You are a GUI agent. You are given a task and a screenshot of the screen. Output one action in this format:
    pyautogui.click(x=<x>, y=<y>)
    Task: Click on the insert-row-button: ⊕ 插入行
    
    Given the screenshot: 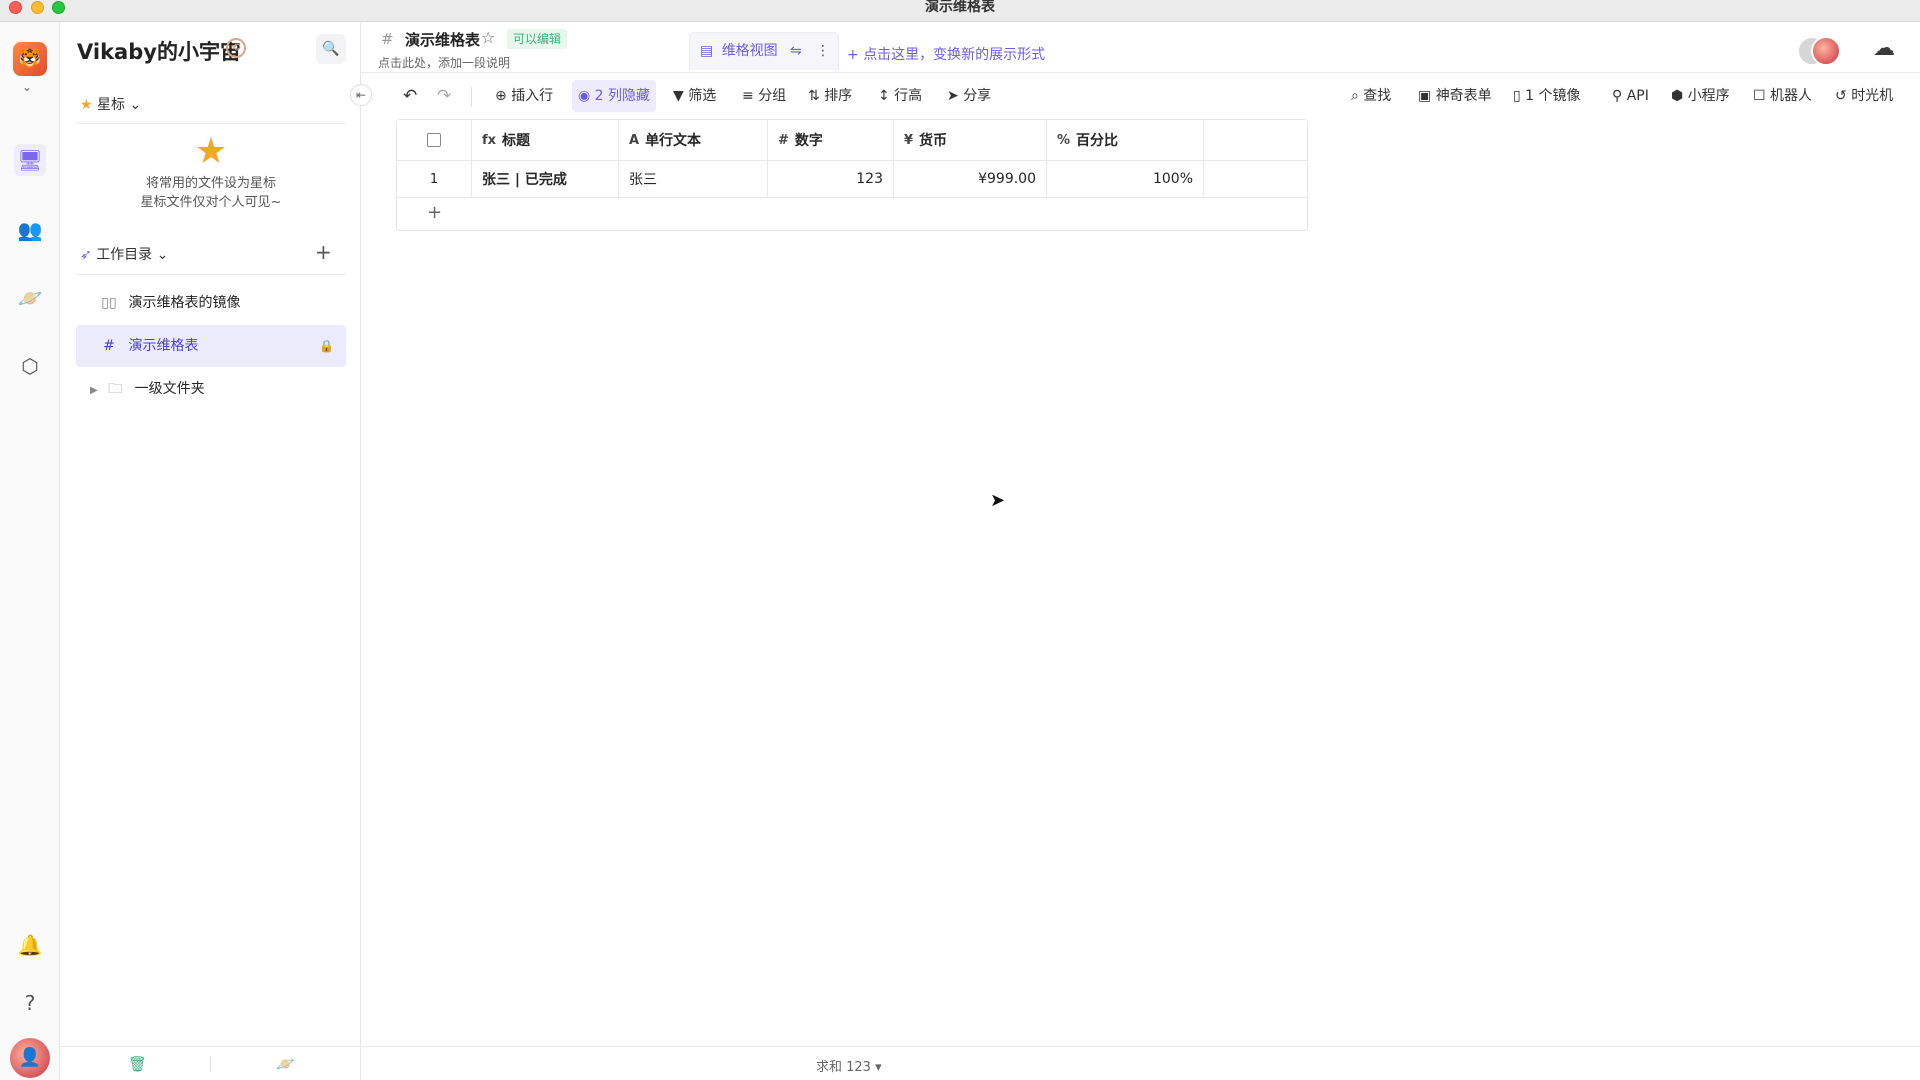 What is the action you would take?
    pyautogui.click(x=524, y=96)
    